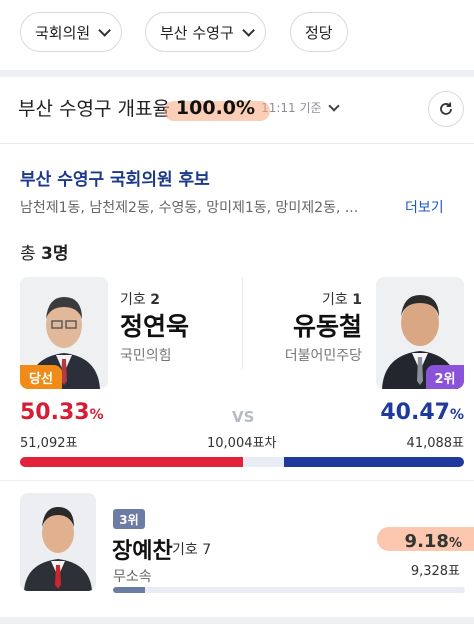 The height and width of the screenshot is (624, 474). I want to click on vote-share-fill, so click(129, 590).